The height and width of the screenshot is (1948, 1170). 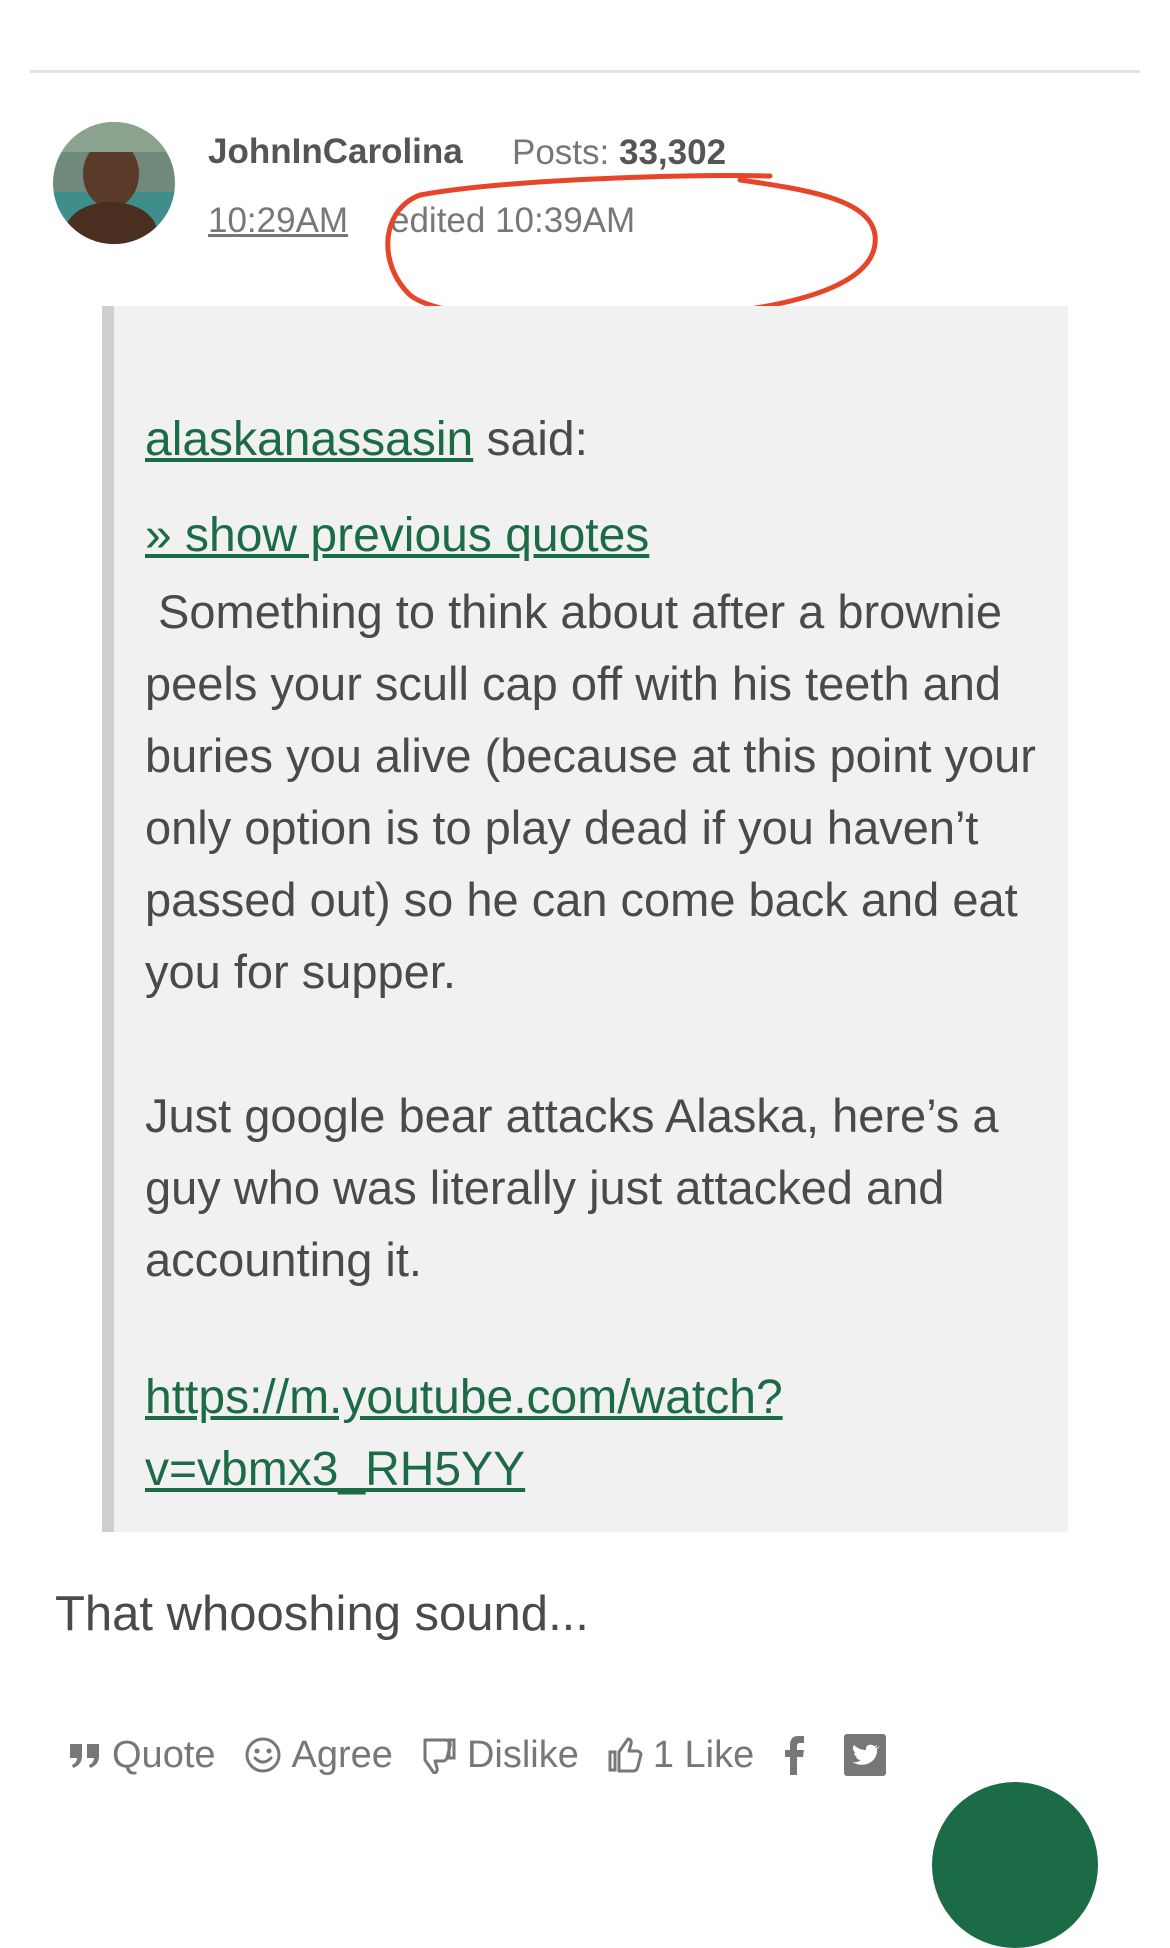 I want to click on quote-icon, so click(x=84, y=1756).